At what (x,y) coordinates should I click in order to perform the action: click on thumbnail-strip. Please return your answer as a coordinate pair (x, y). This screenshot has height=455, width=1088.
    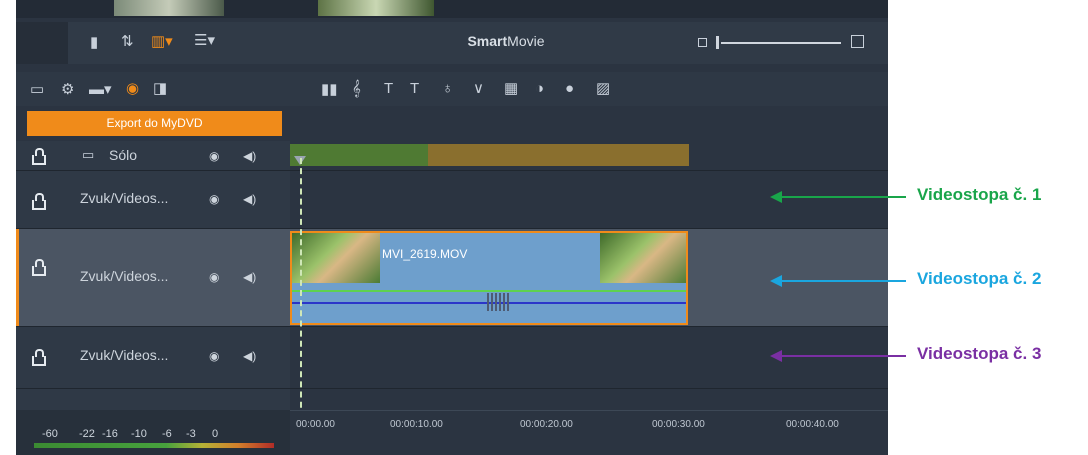
    Looking at the image, I should click on (452, 9).